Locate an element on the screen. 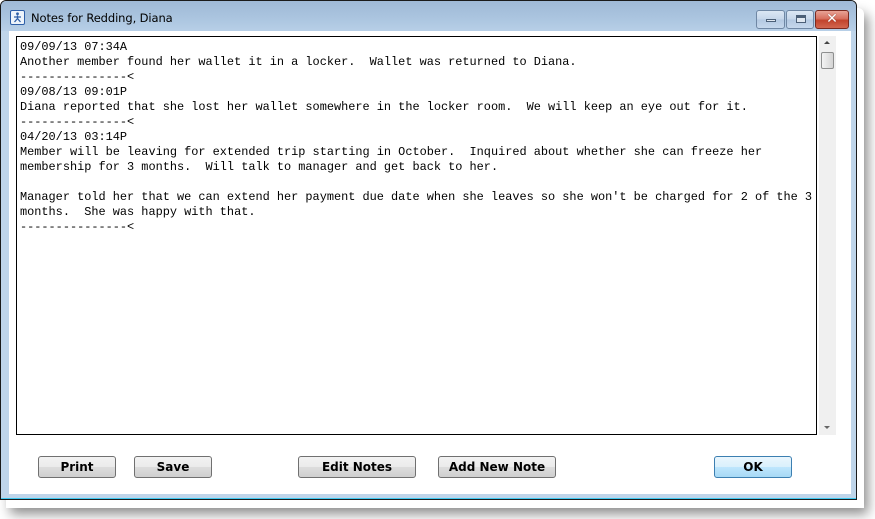 The image size is (875, 519). close-icon: ✕ is located at coordinates (832, 19).